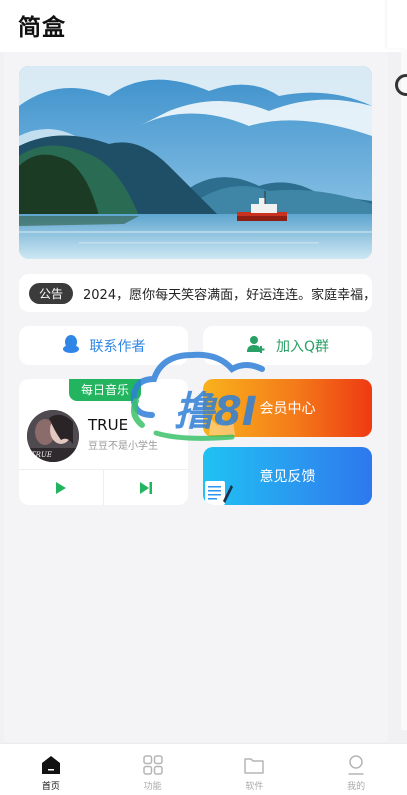 This screenshot has height=795, width=407. I want to click on vip-center-label: 会员中心, so click(287, 409).